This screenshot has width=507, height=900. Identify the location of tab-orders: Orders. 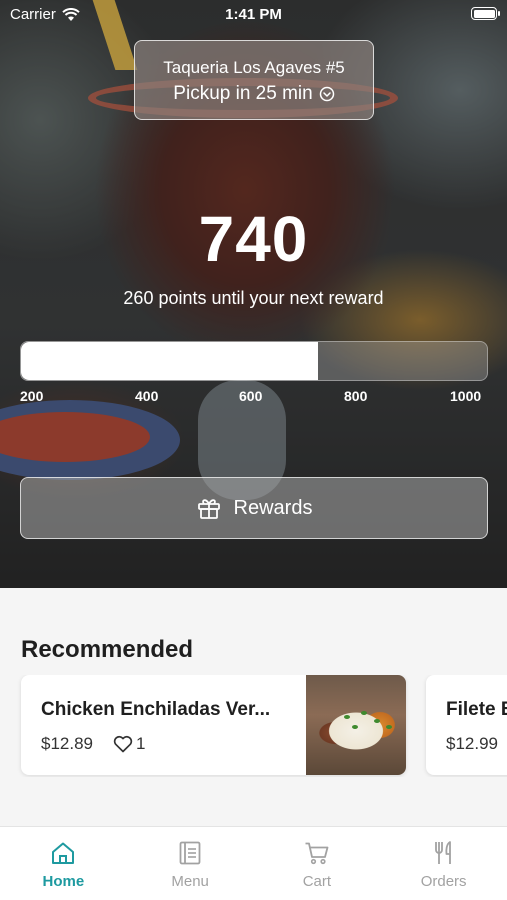
(443, 863).